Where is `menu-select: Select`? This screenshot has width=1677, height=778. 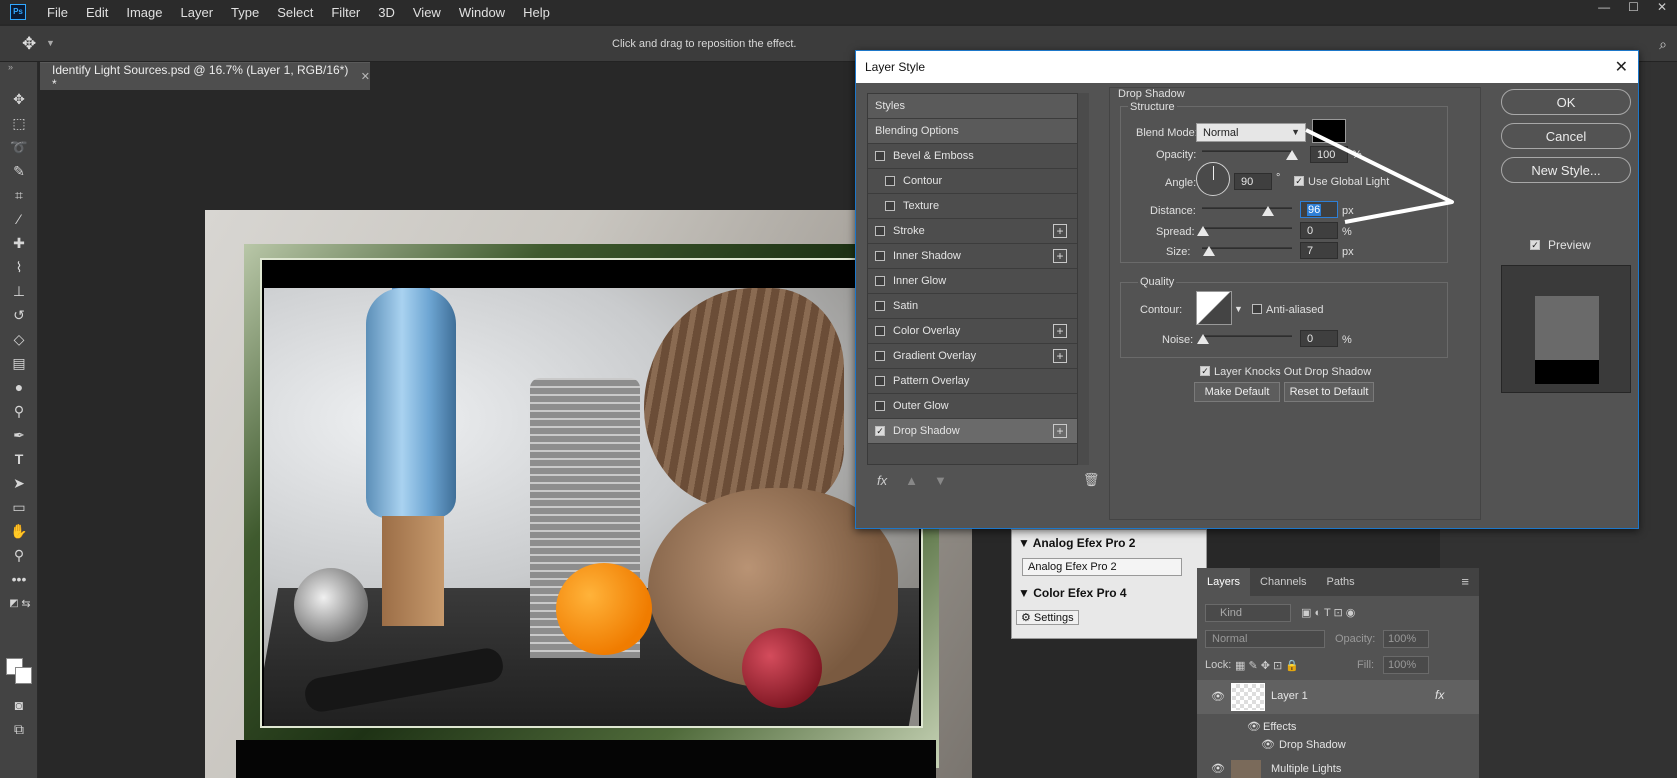
menu-select: Select is located at coordinates (295, 12).